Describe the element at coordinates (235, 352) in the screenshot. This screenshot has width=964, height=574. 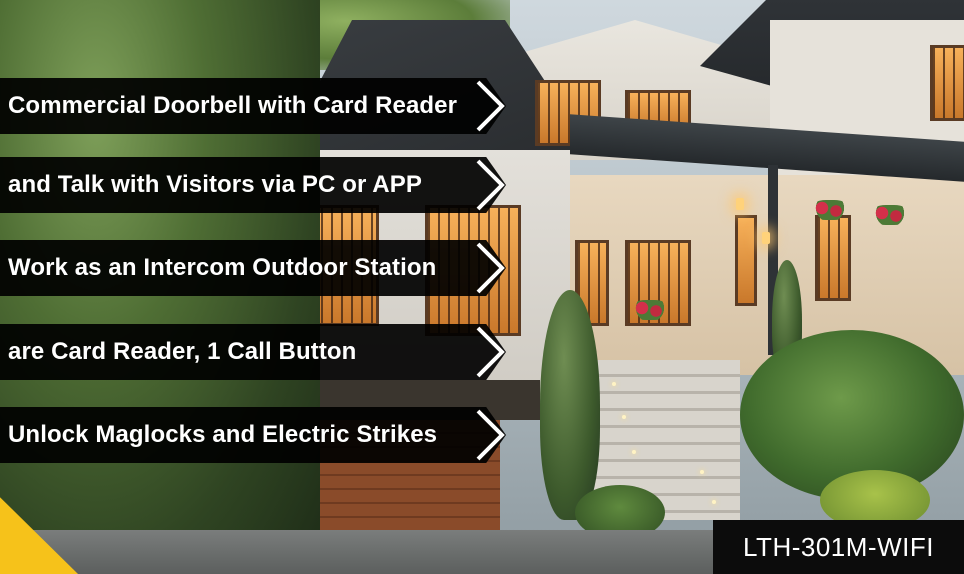
I see `feature-text: are Card Reader, 1 Call Button` at that location.